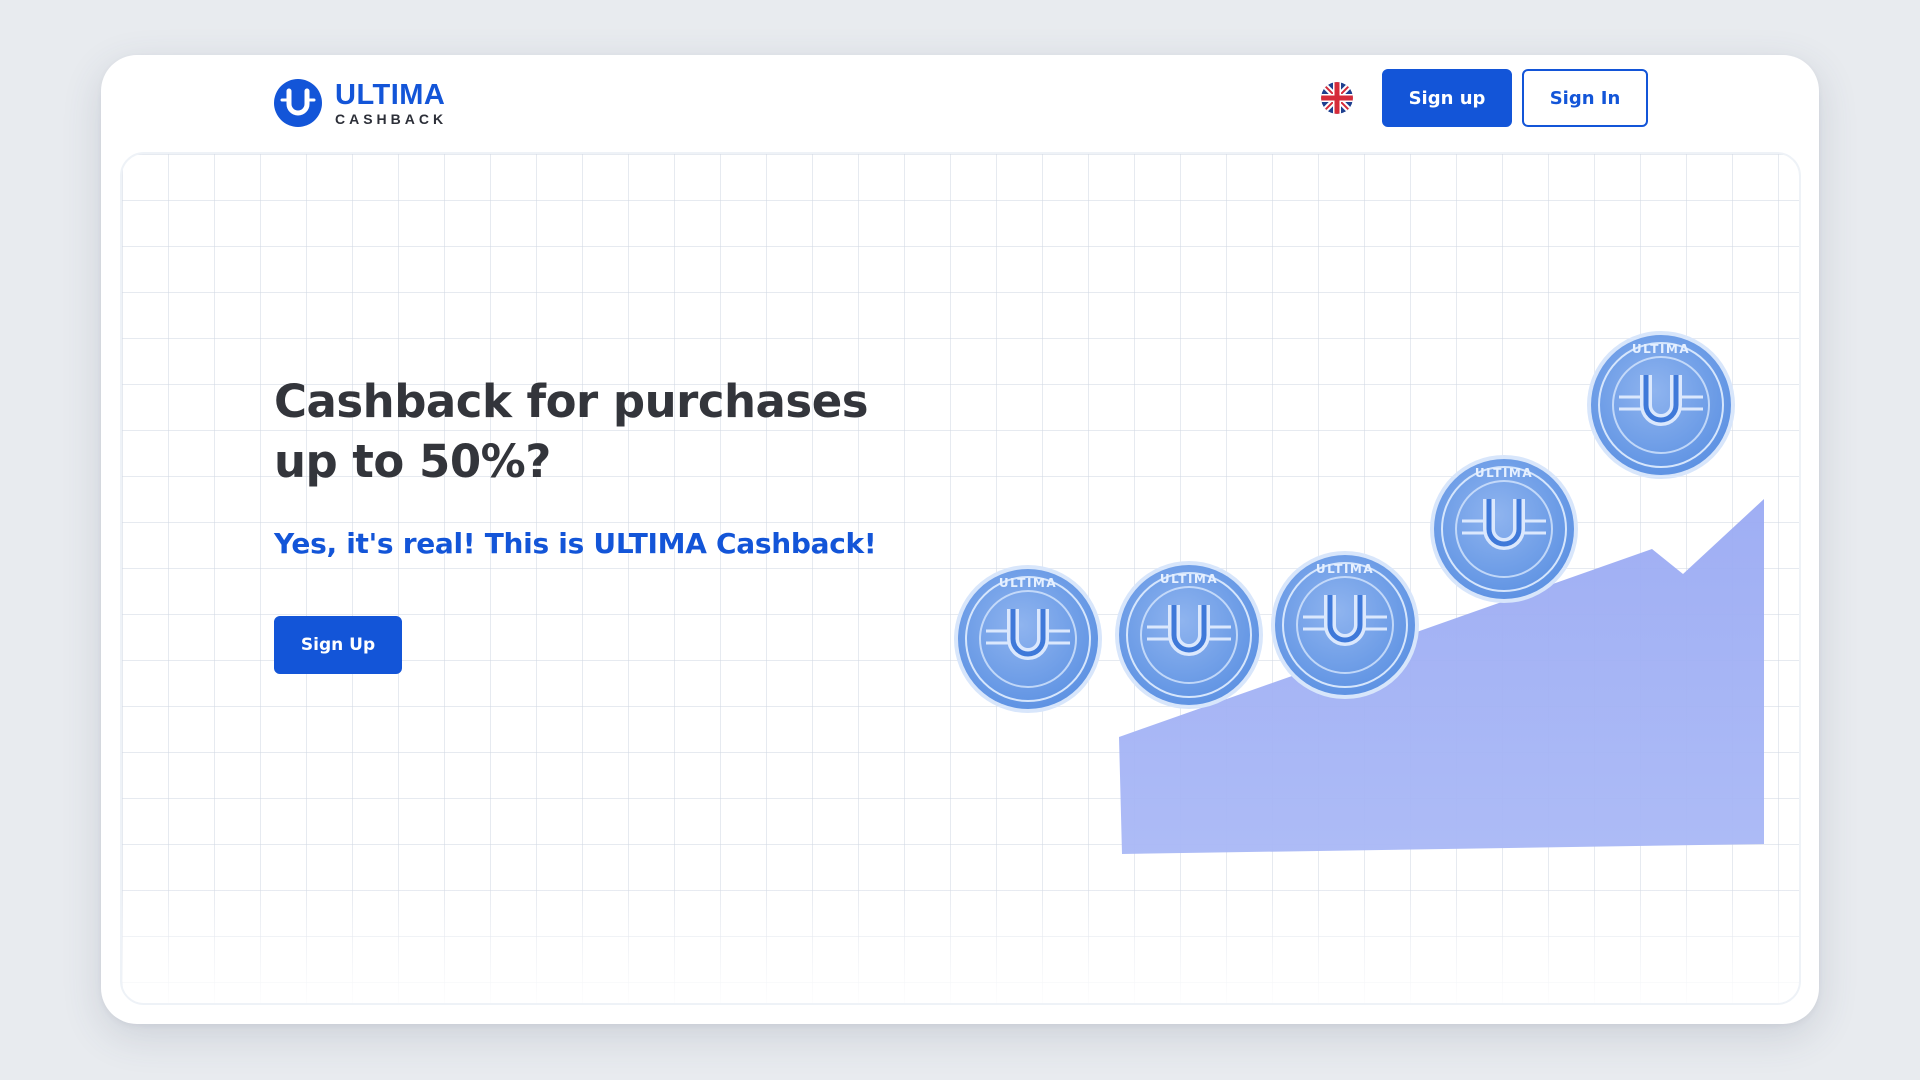  Describe the element at coordinates (298, 103) in the screenshot. I see `logo-u-icon` at that location.